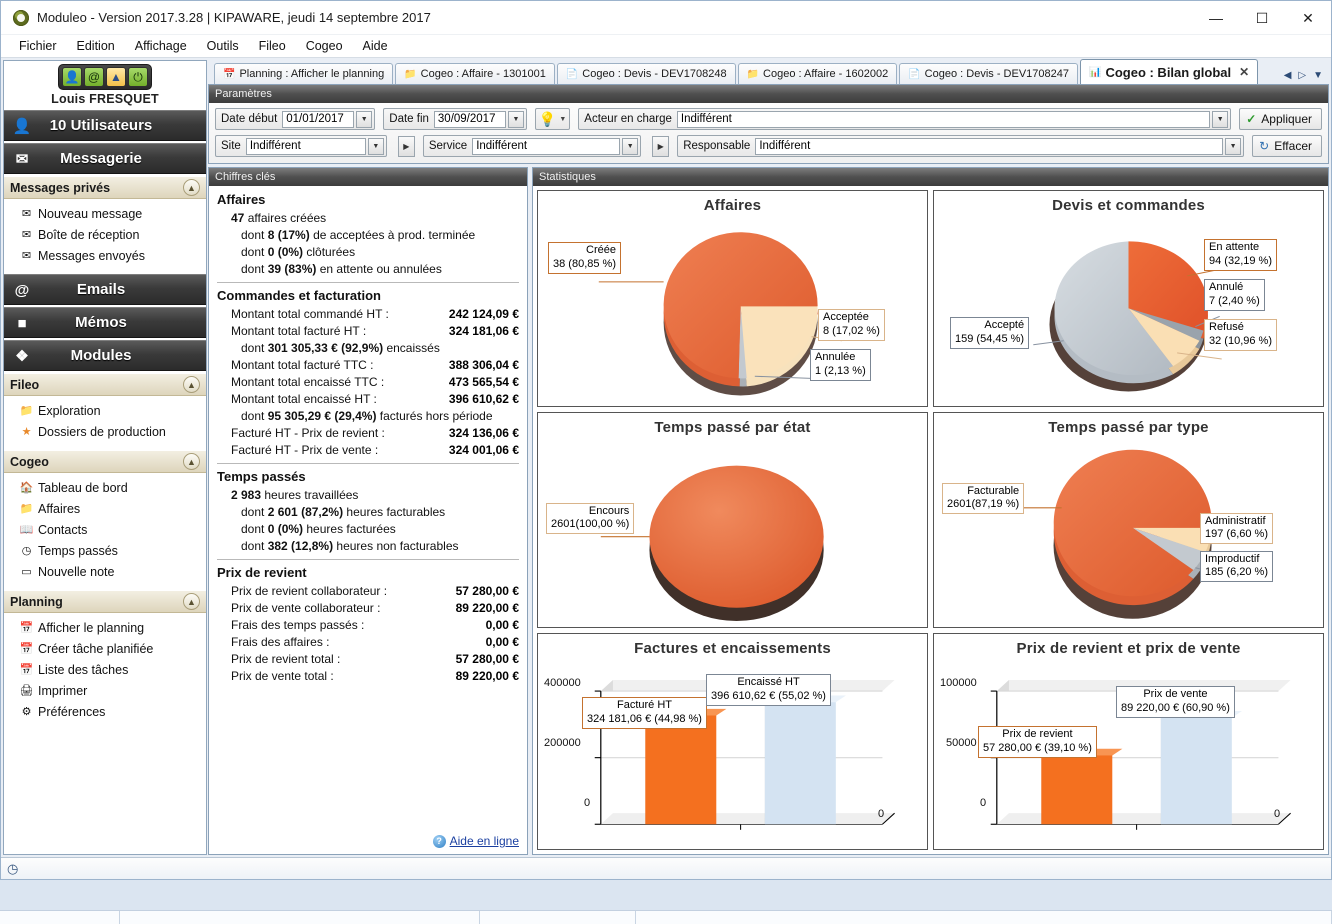 This screenshot has width=1332, height=924. I want to click on tab-list-icon: ▼, so click(1318, 75).